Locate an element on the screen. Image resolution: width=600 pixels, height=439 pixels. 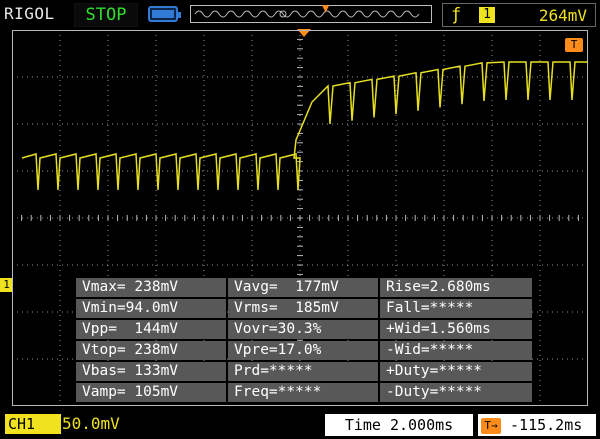
measurement-cell: Vpp= 144mV is located at coordinates (151, 329).